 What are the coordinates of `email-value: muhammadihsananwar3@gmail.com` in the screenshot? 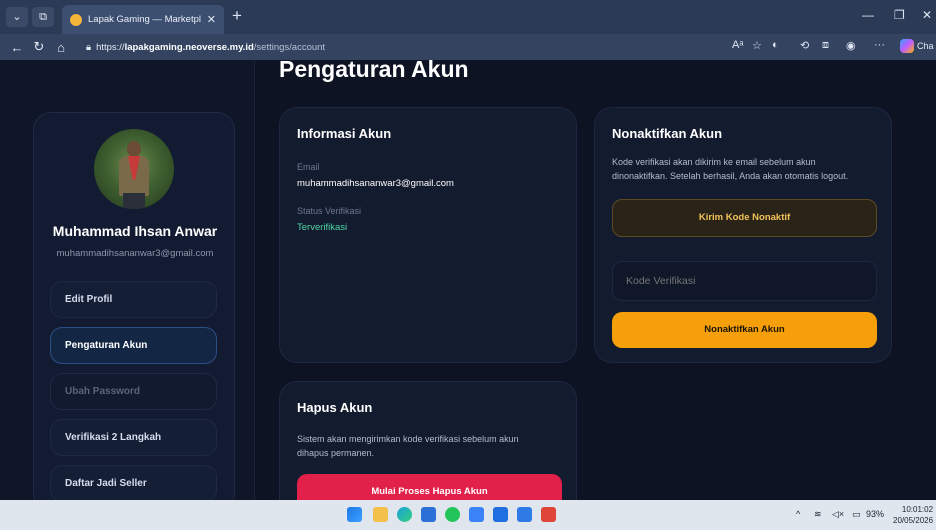 It's located at (375, 183).